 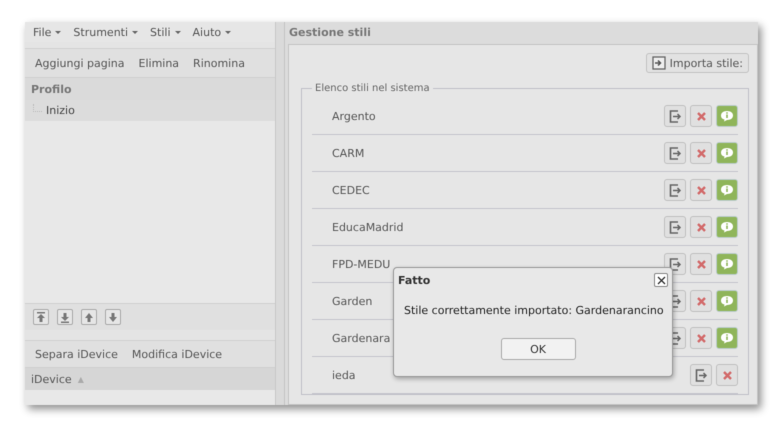 I want to click on toolbar-button: Separa iDevice, so click(x=76, y=354).